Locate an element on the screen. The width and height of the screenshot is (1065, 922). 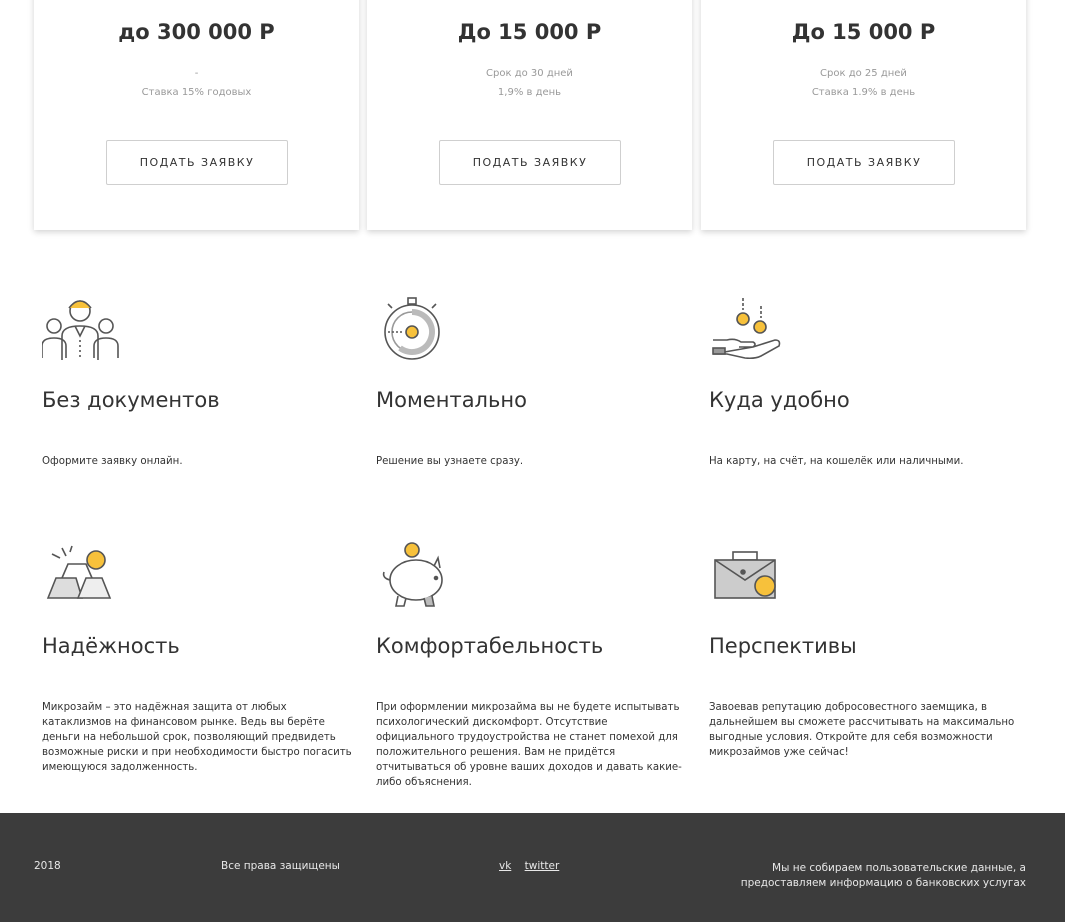
loan-term: - is located at coordinates (196, 73).